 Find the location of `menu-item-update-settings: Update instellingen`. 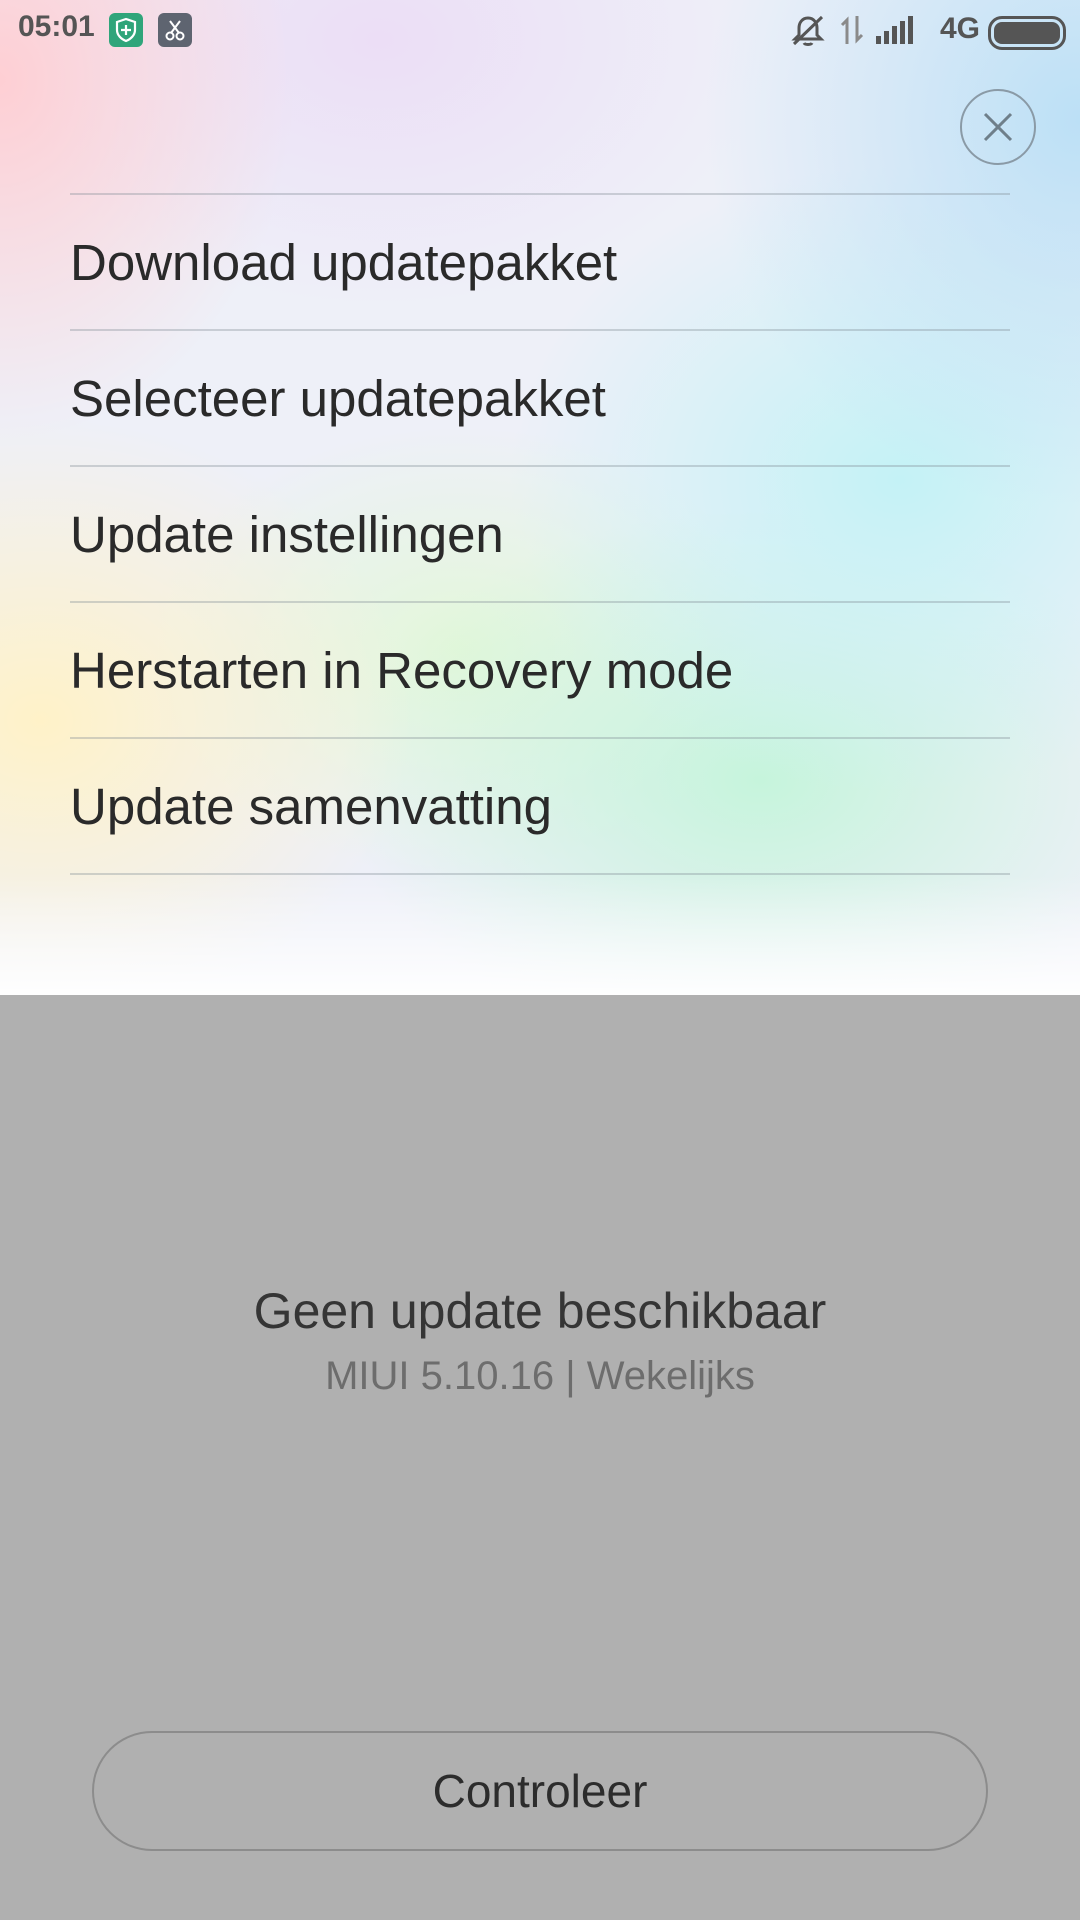

menu-item-update-settings: Update instellingen is located at coordinates (540, 535).